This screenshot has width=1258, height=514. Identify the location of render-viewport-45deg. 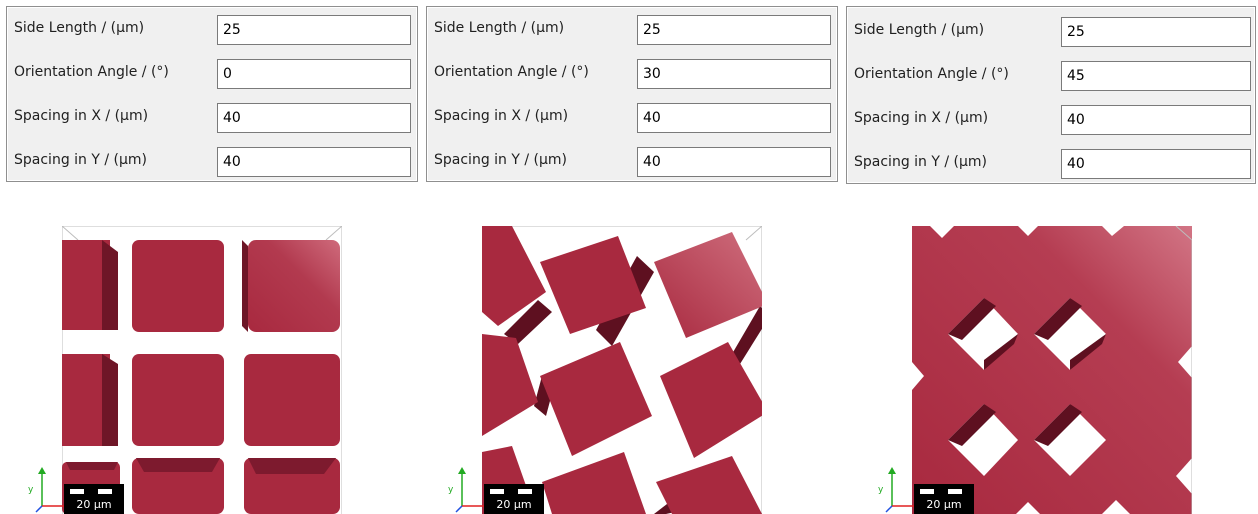
(1052, 370).